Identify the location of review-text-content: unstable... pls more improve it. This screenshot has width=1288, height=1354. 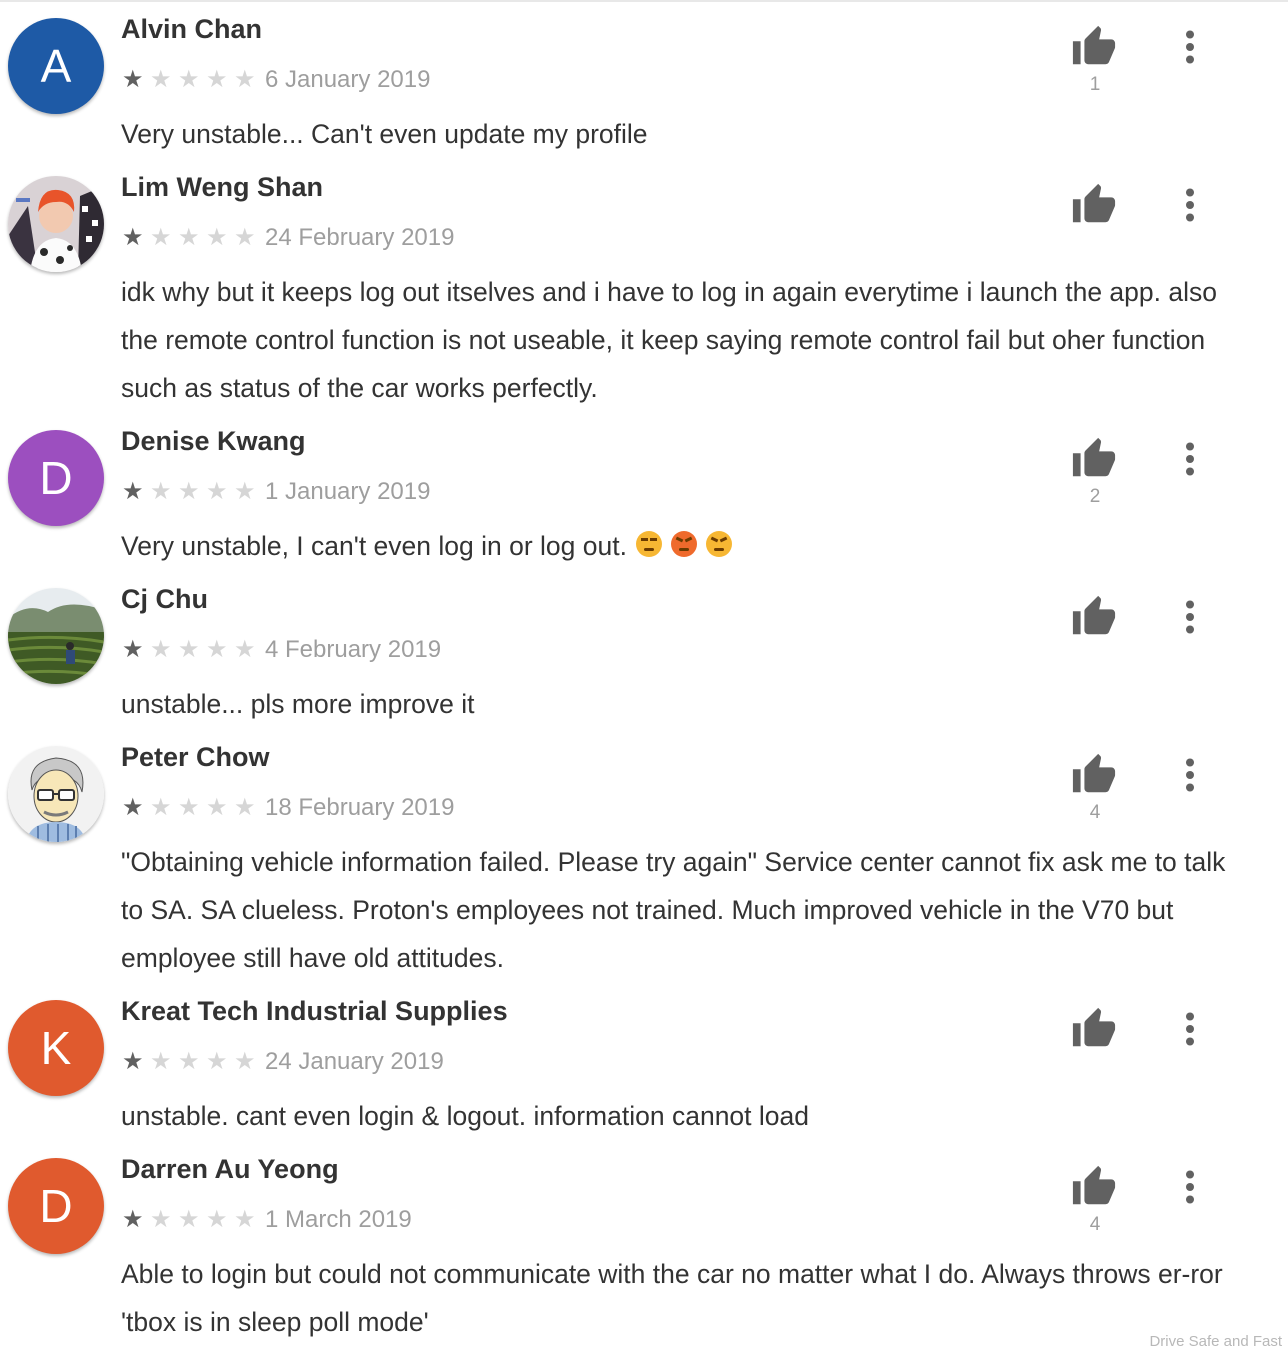
(298, 704).